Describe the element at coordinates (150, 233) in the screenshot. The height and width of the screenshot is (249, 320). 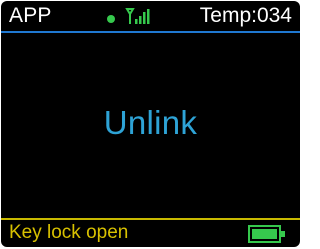
I see `footer-bar: Key lock open` at that location.